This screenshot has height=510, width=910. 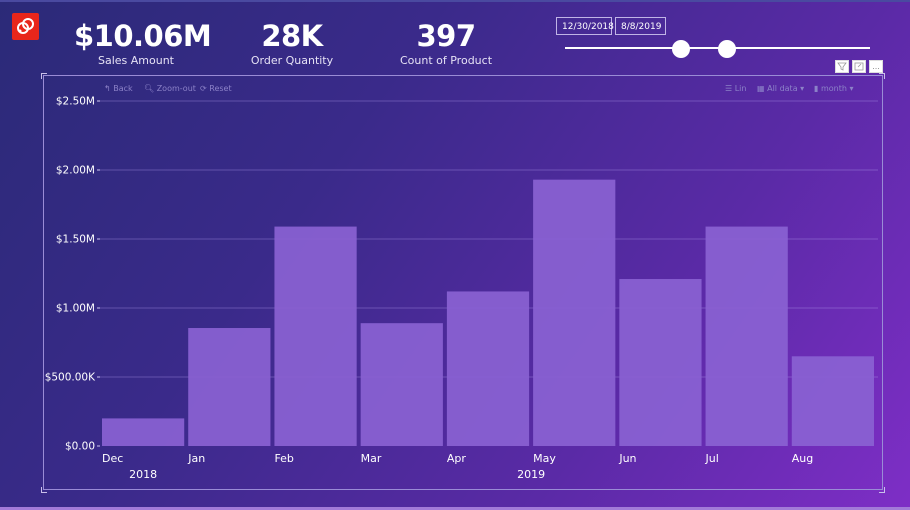 I want to click on x-tick-label: Jul, so click(x=712, y=458).